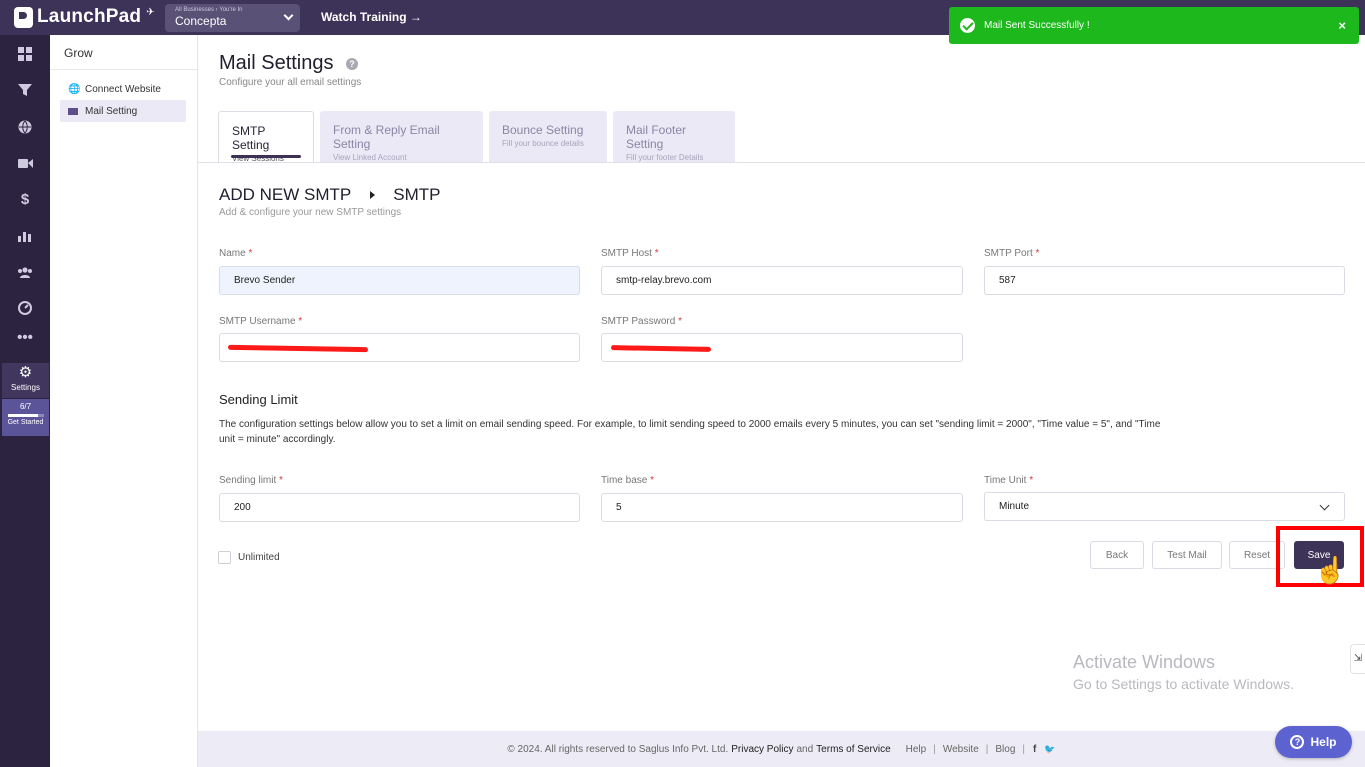  I want to click on side-expand-icon: ⇲, so click(1357, 659).